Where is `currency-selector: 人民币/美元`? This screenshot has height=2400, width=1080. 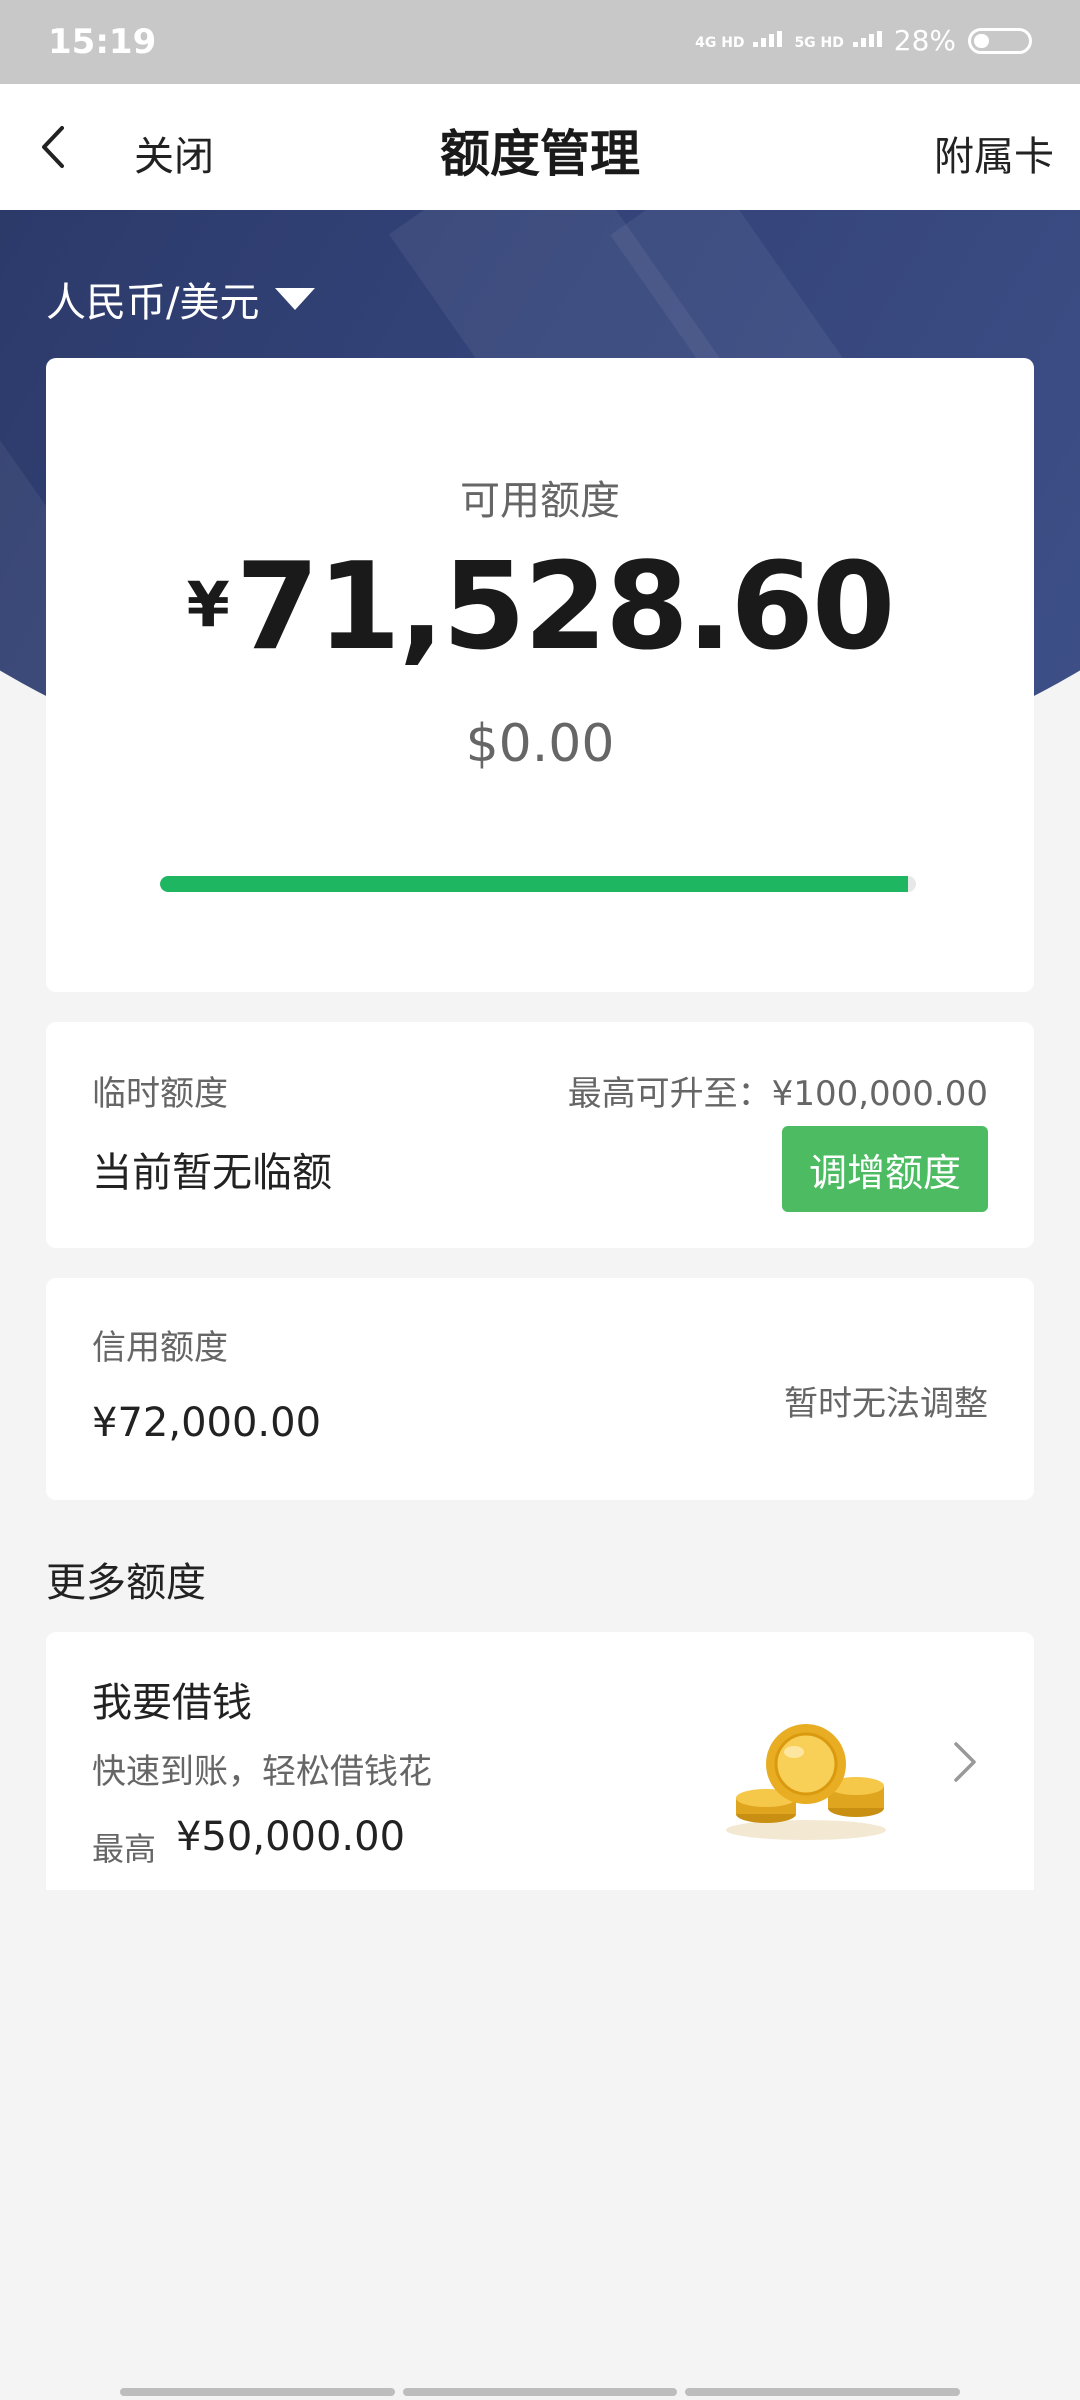
currency-selector: 人民币/美元 is located at coordinates (181, 299).